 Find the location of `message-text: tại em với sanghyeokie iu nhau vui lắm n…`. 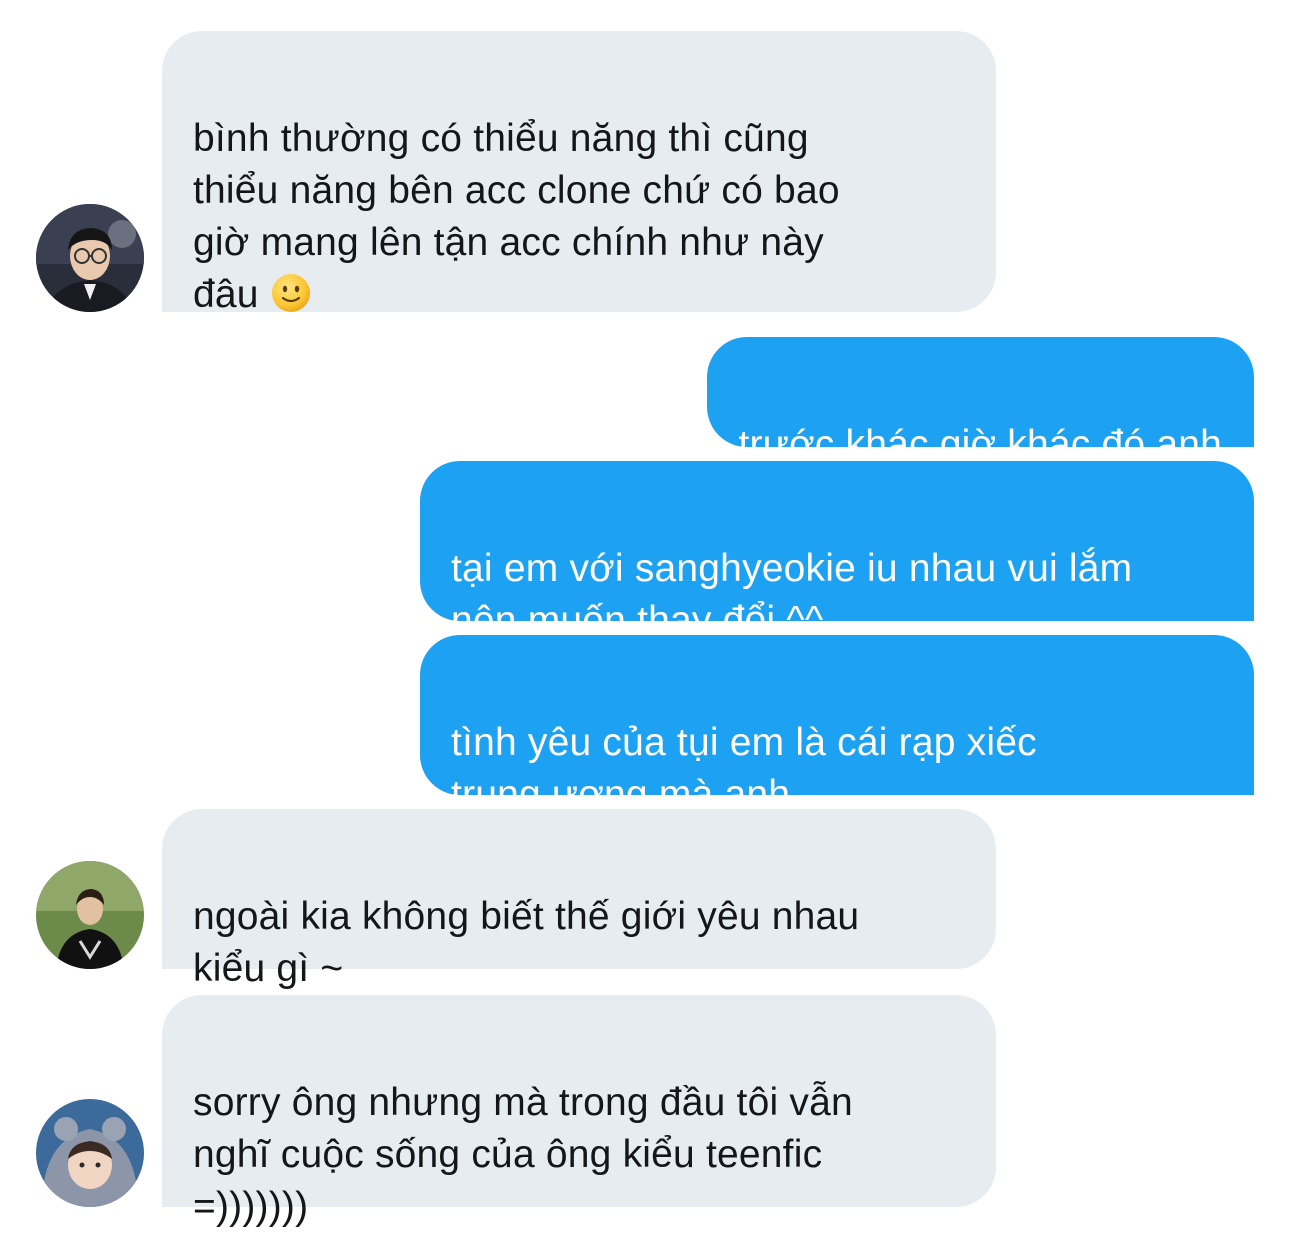

message-text: tại em với sanghyeokie iu nhau vui lắm n… is located at coordinates (792, 594).